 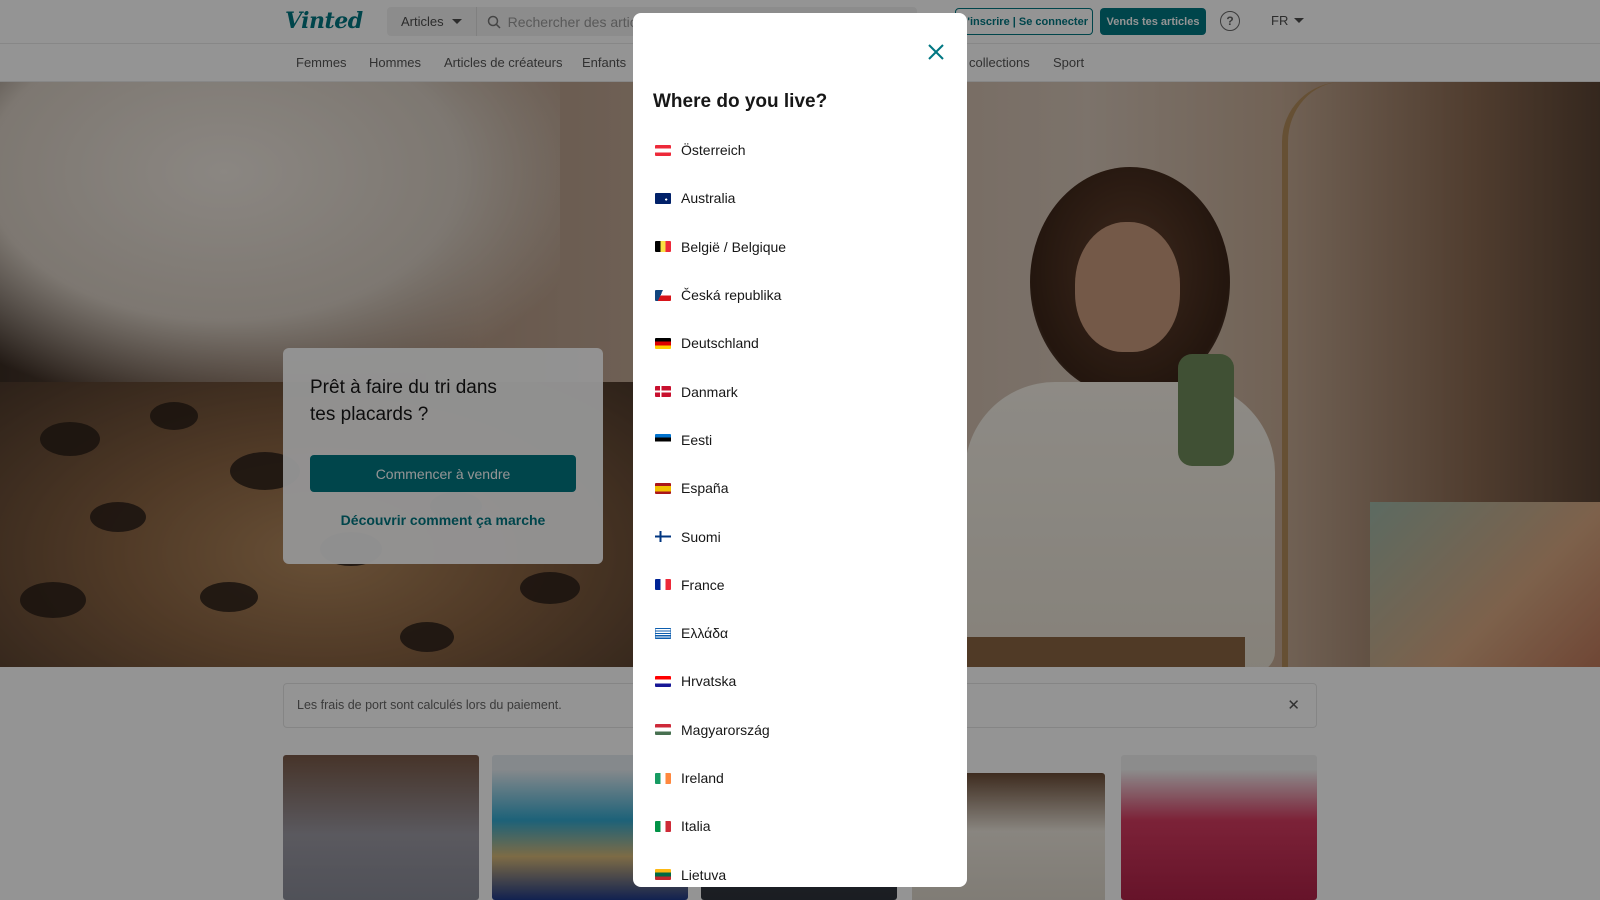 What do you see at coordinates (709, 681) in the screenshot?
I see `country-name: Hrvatska` at bounding box center [709, 681].